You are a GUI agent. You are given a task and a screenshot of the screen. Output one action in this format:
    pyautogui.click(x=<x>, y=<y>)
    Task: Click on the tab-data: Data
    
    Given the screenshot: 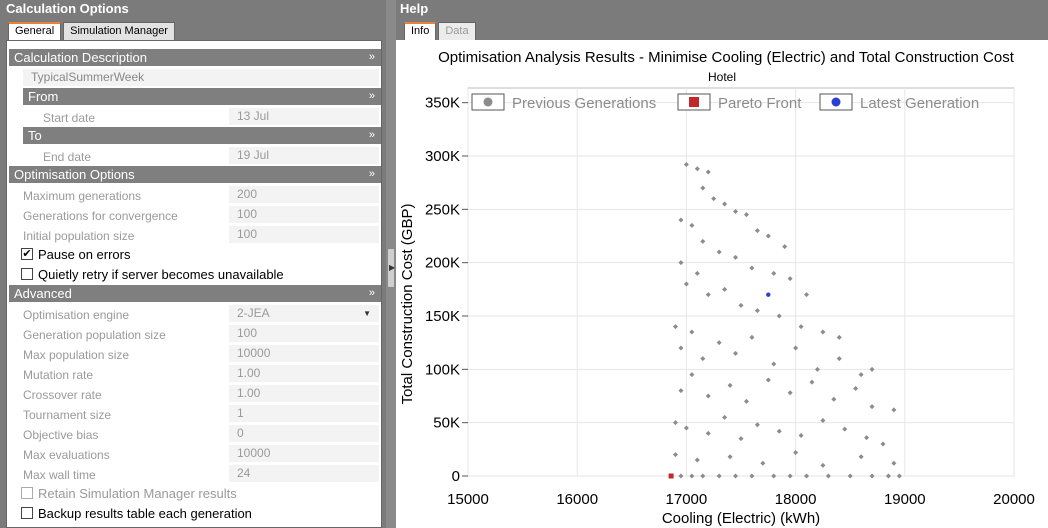 What is the action you would take?
    pyautogui.click(x=457, y=31)
    